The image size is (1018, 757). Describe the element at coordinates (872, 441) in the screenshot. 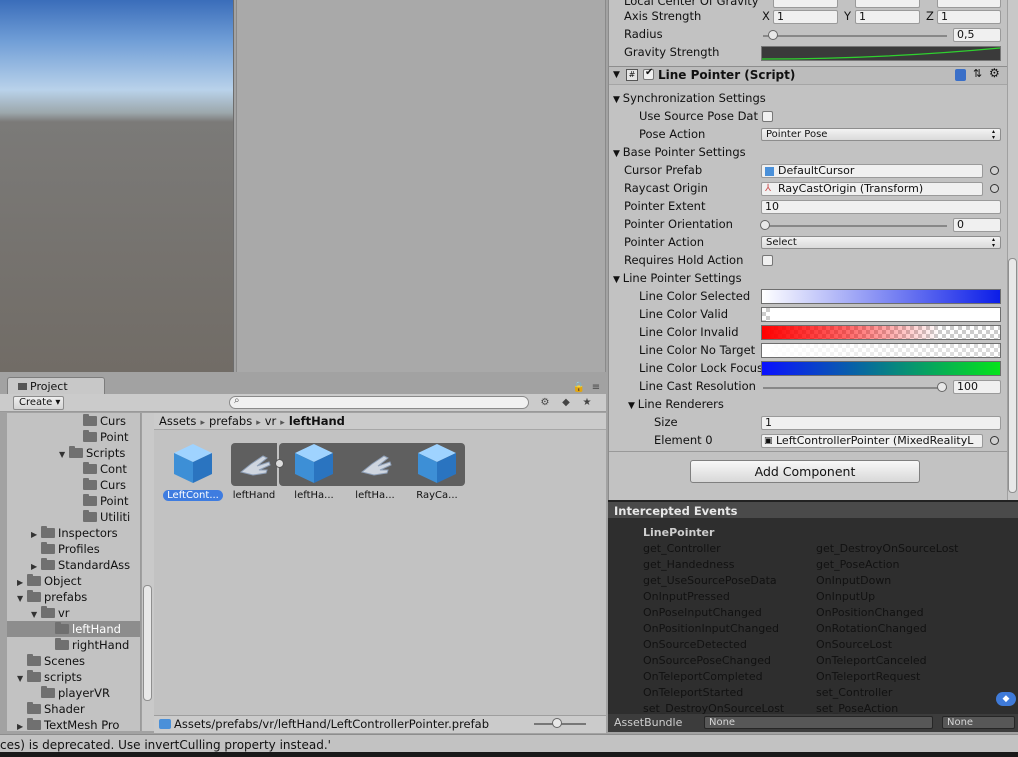

I see `element0-field: ▣ LeftControllerPointer (MixedRealityL` at that location.